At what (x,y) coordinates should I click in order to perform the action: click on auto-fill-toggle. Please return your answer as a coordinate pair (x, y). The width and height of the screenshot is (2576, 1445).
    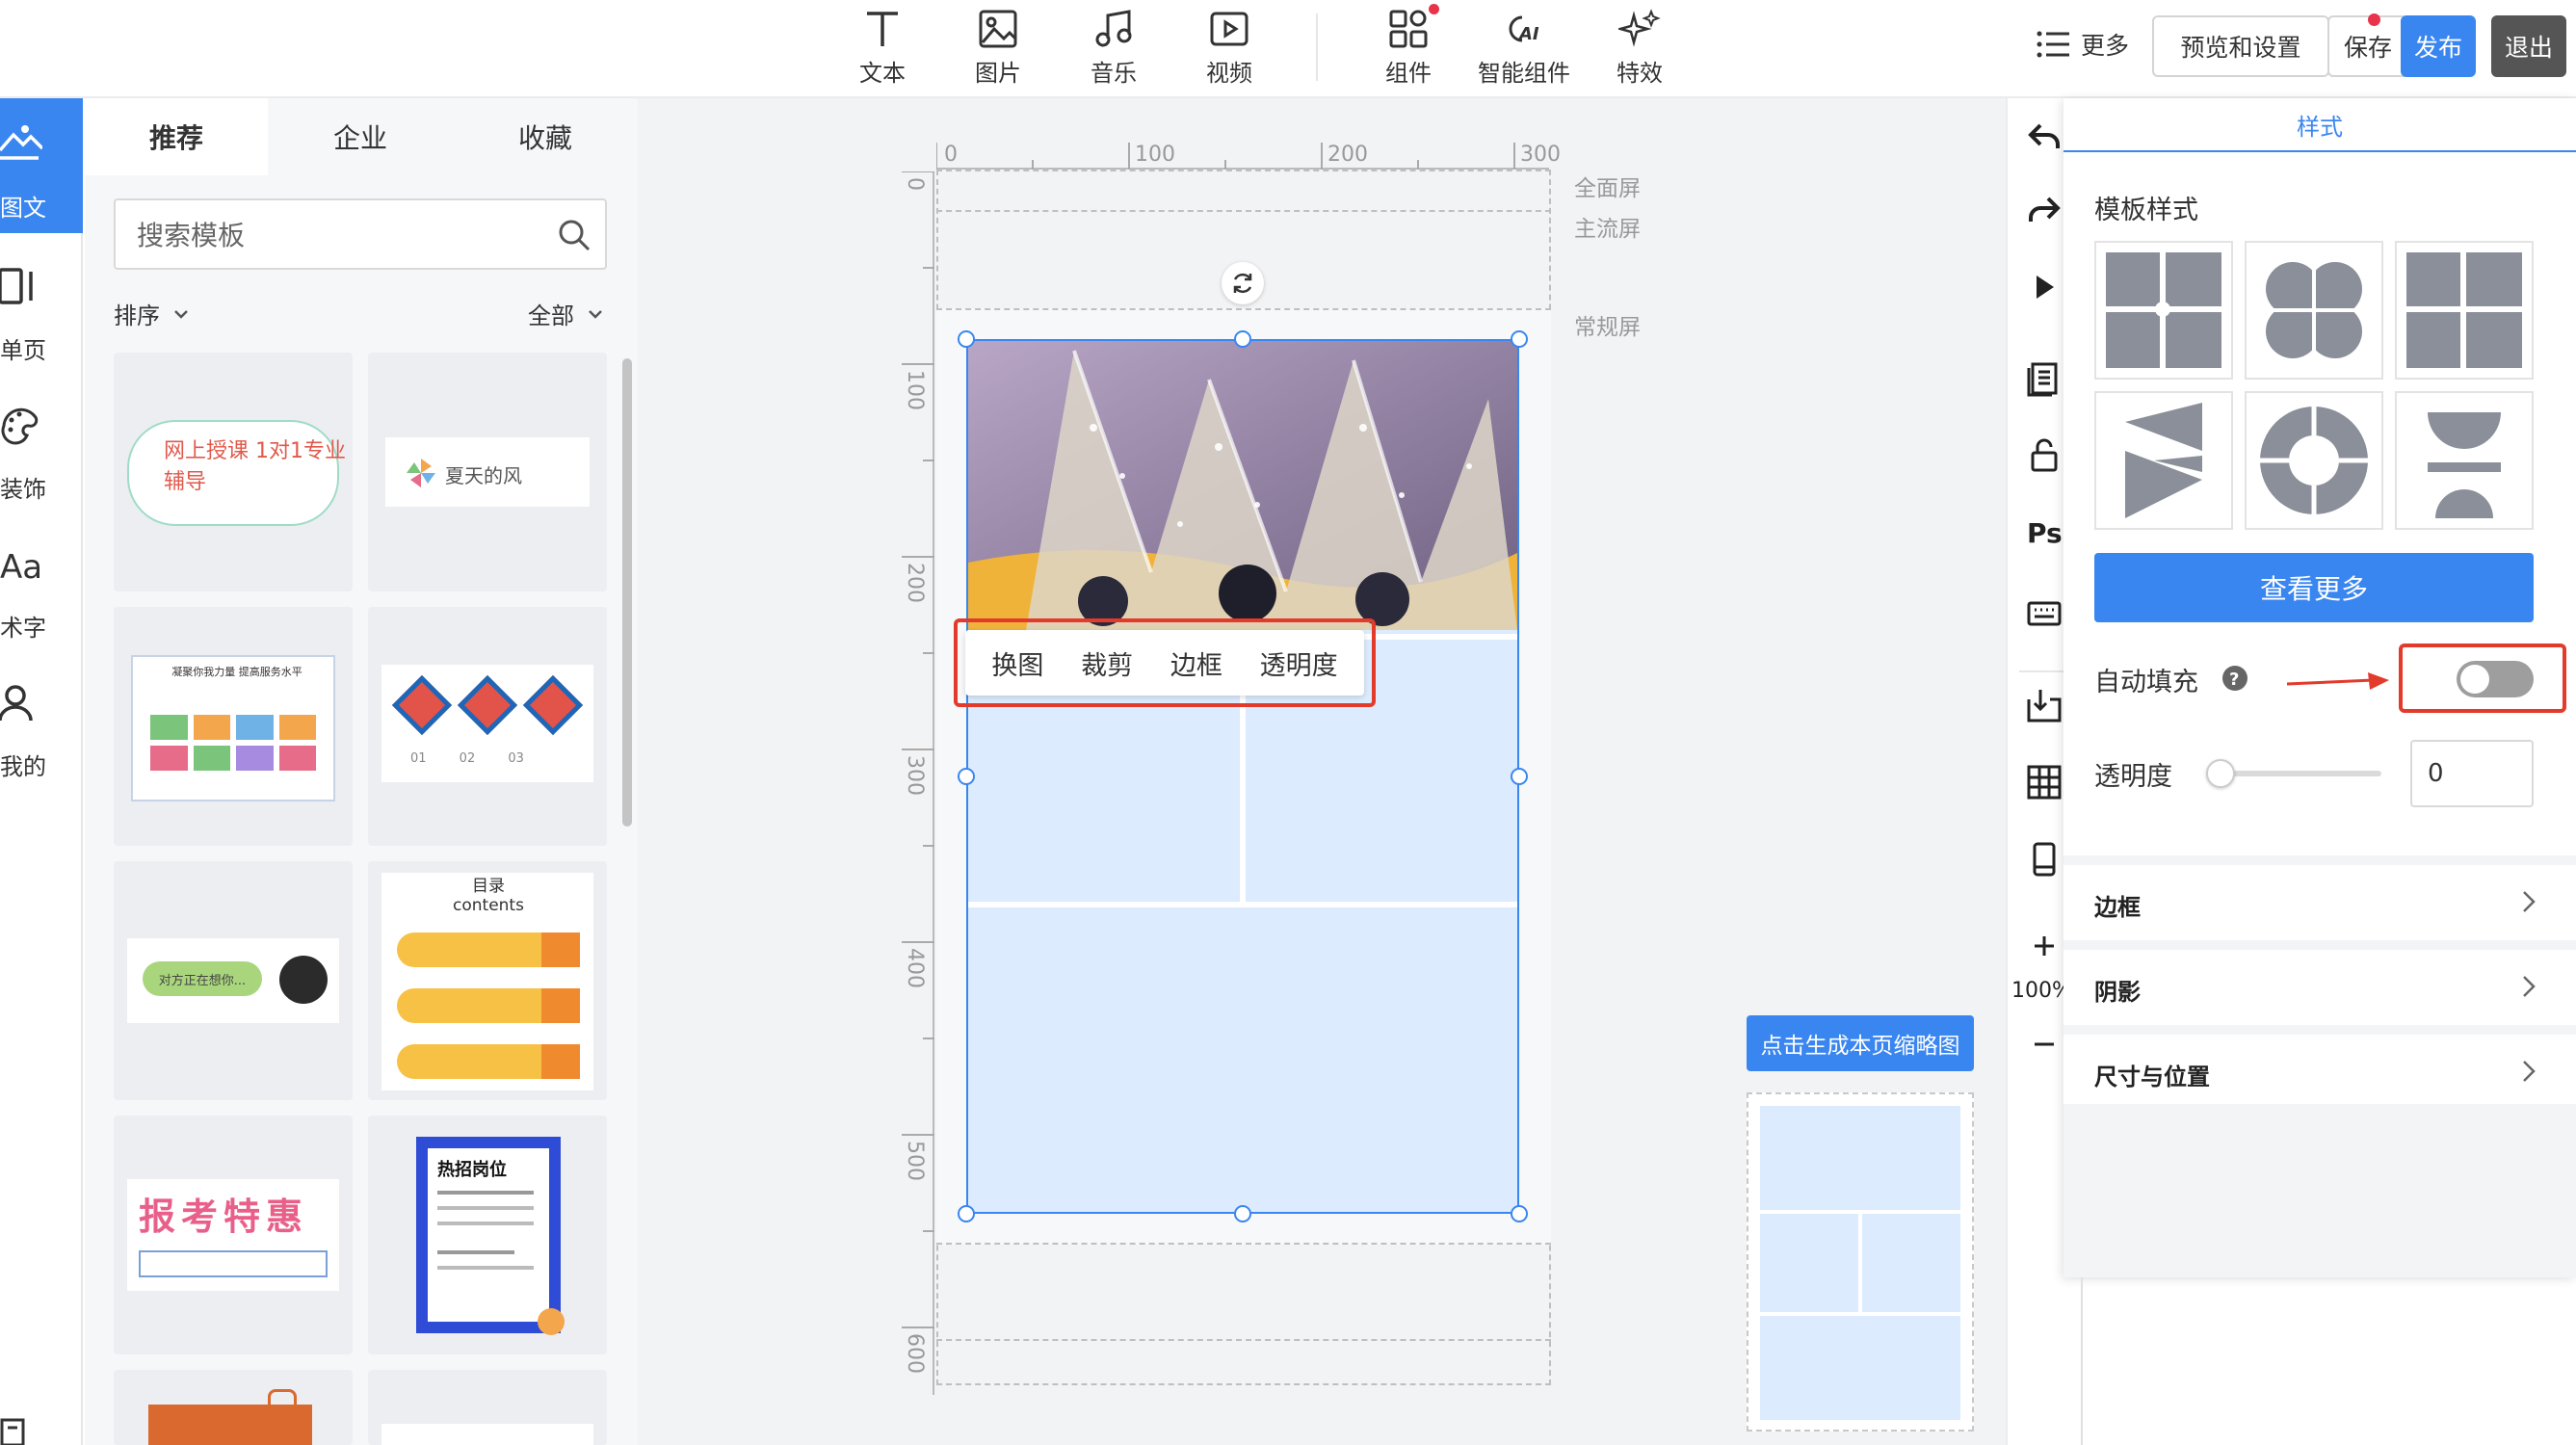
    Looking at the image, I should click on (2495, 679).